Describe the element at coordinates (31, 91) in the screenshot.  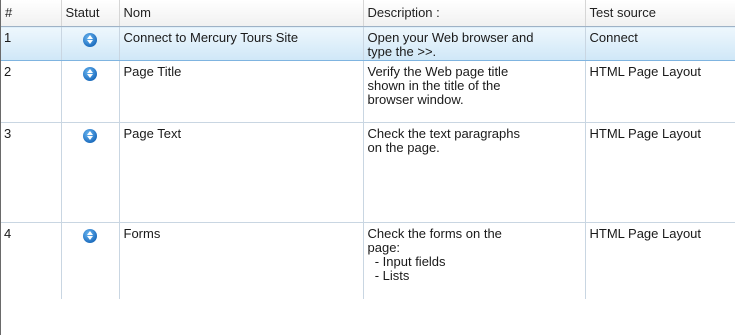
I see `row-num: 2` at that location.